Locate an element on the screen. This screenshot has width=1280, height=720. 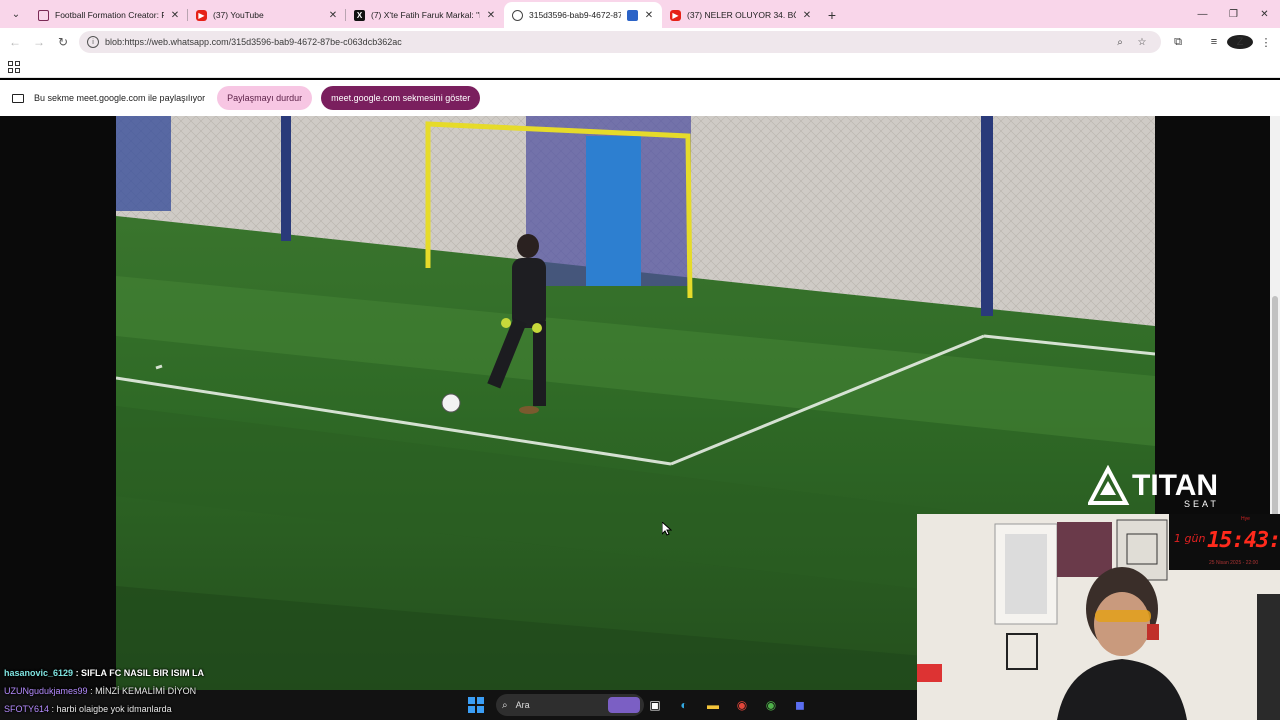
profile-avatar: Z is located at coordinates (1240, 42).